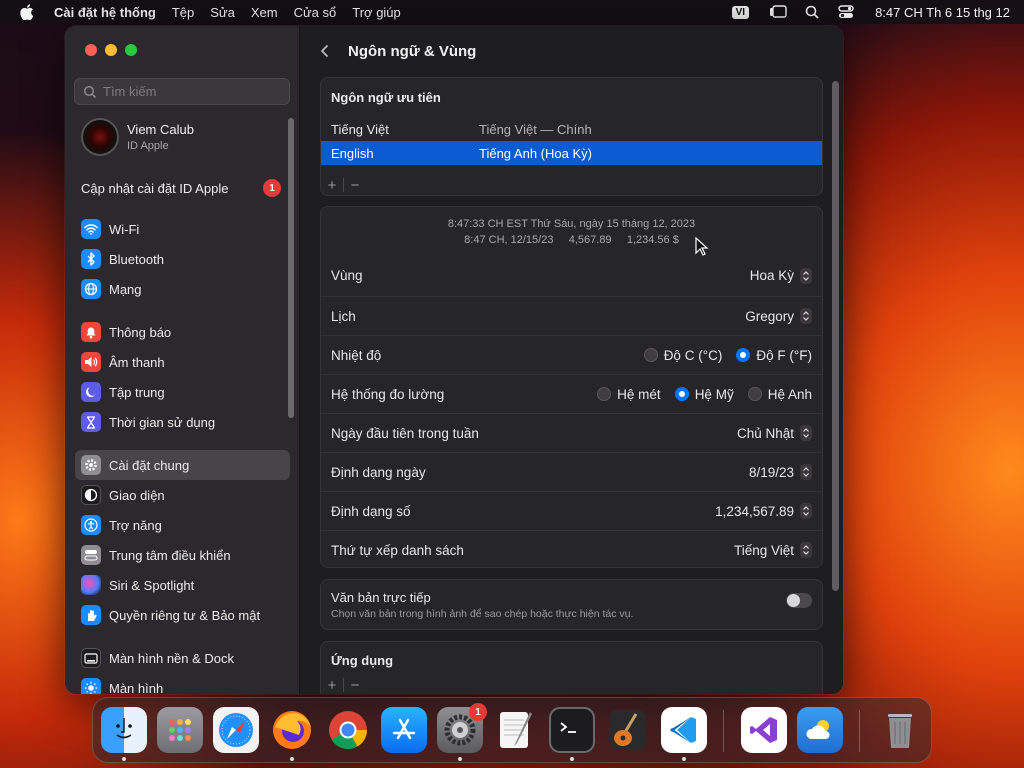  What do you see at coordinates (182, 362) in the screenshot?
I see `sidebar-item-sound: Âm thanh` at bounding box center [182, 362].